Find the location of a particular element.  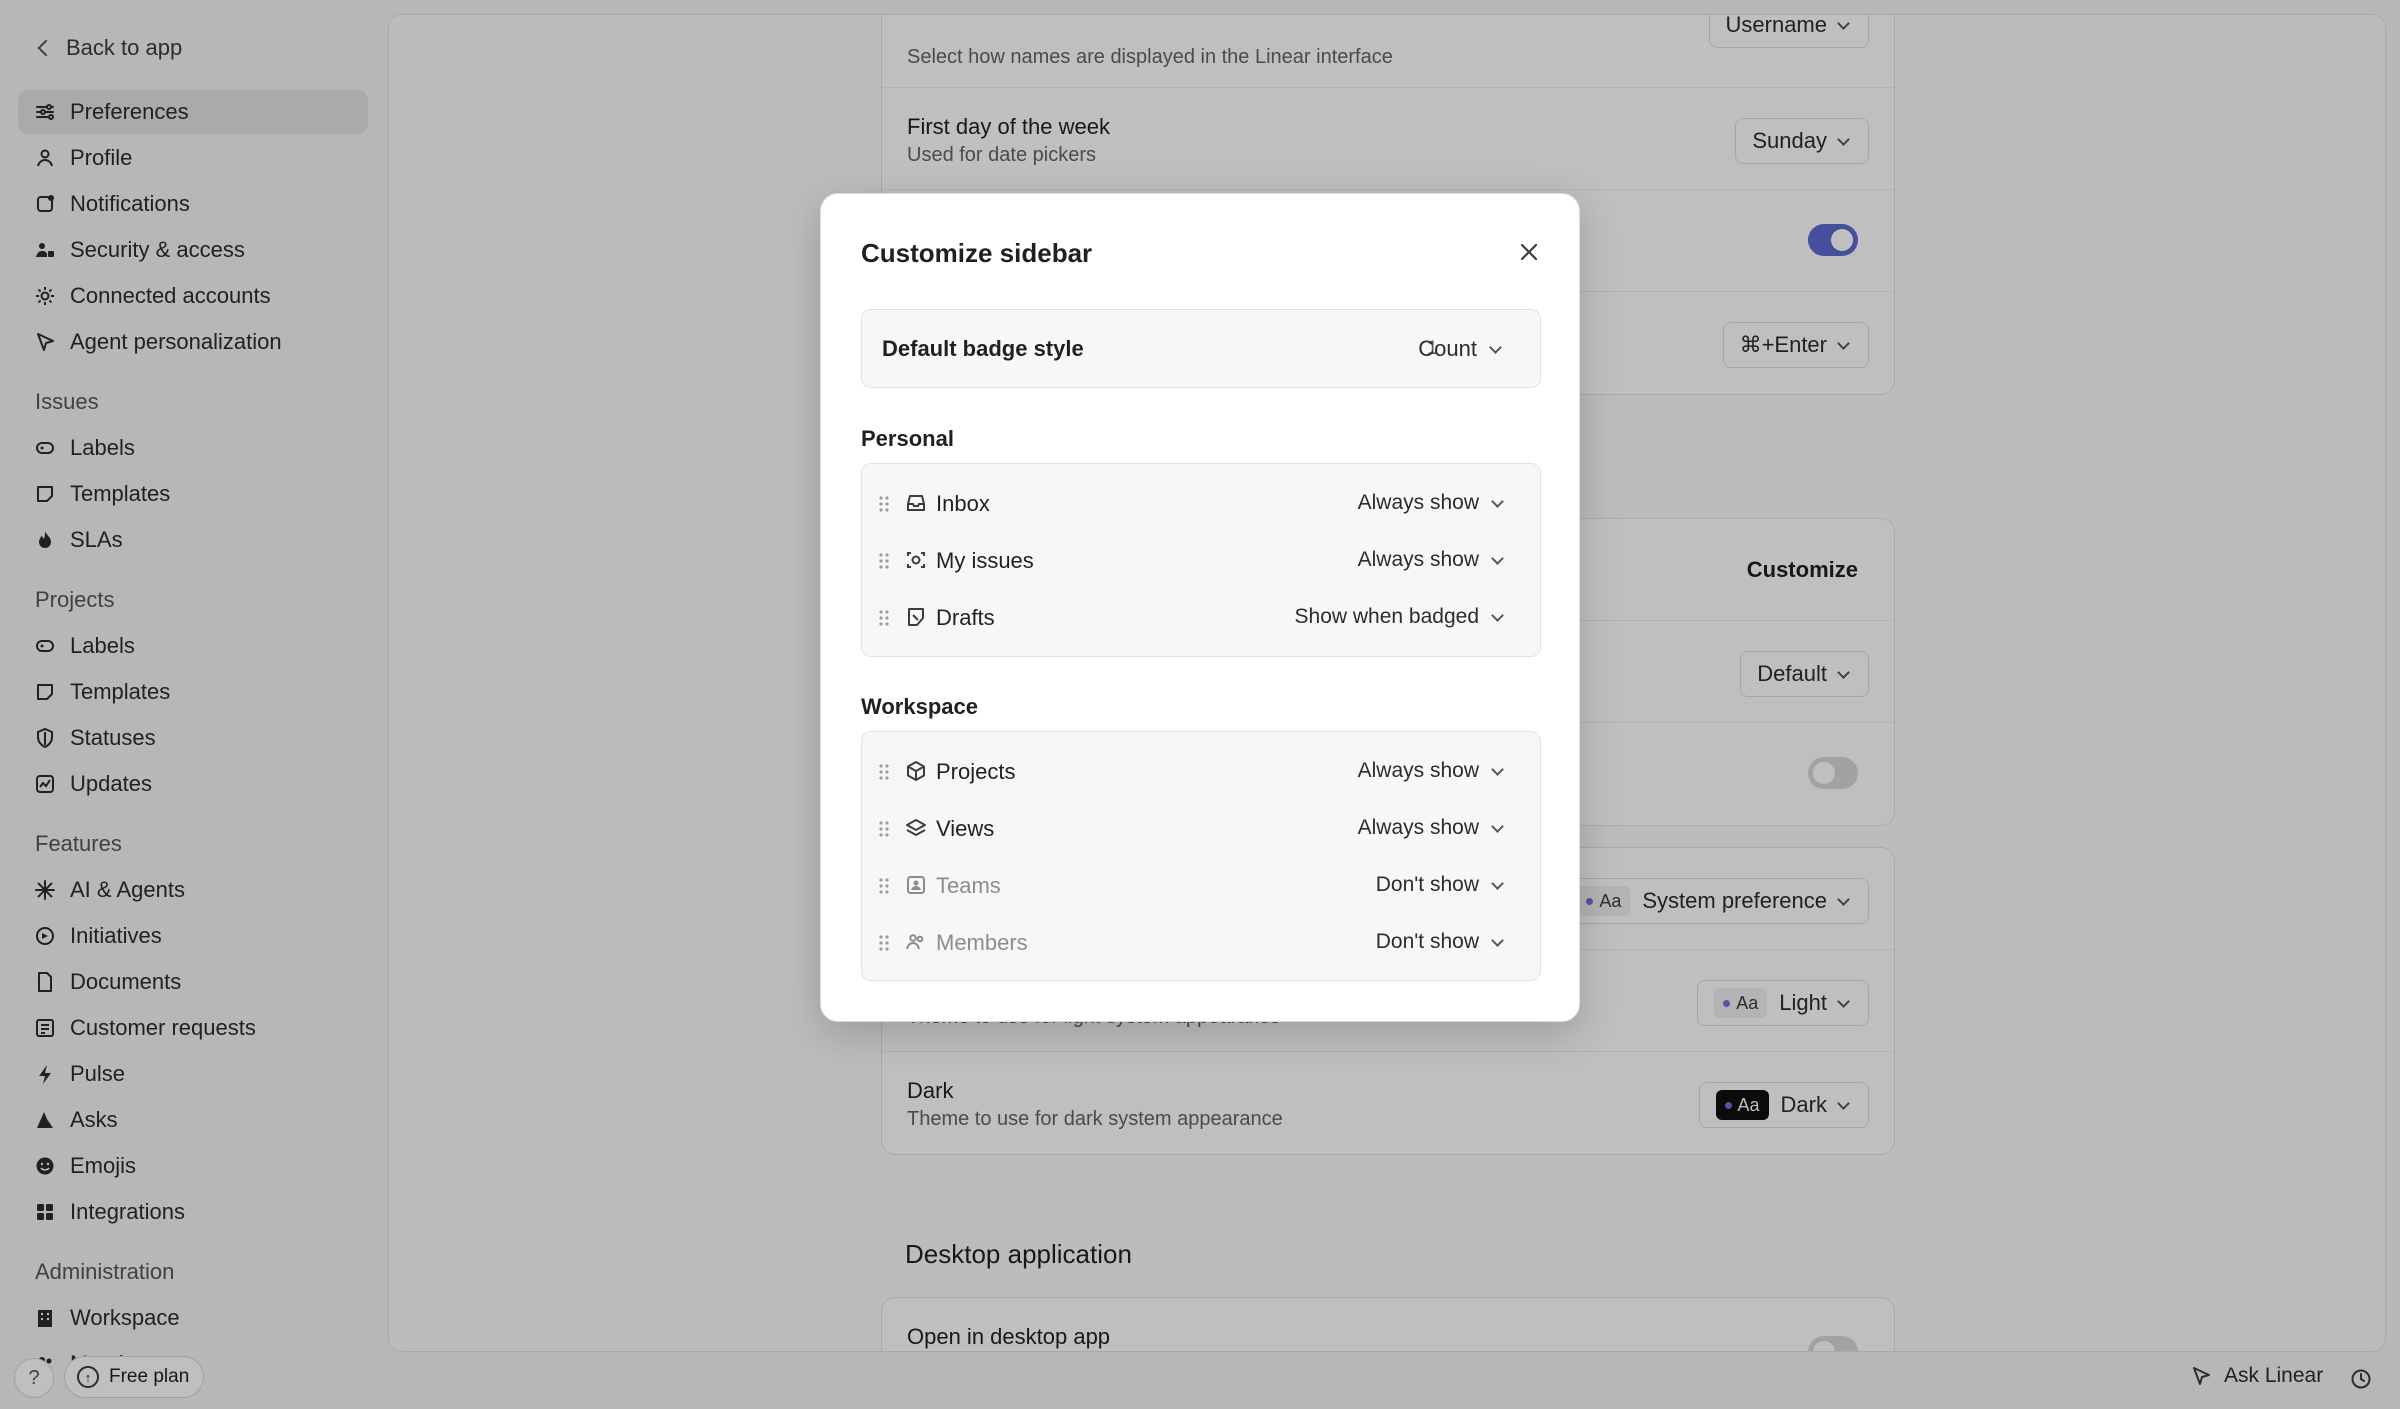

cube-icon is located at coordinates (916, 771).